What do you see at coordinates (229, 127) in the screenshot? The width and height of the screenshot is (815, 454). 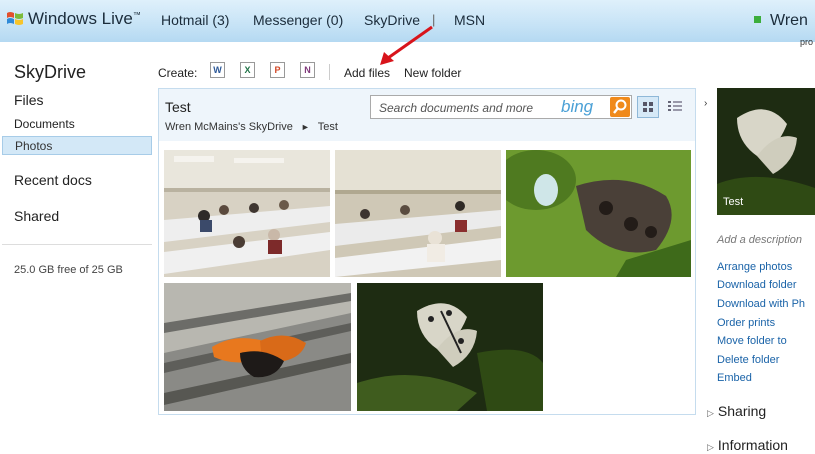 I see `breadcrumb-root: Wren McMains's SkyDrive` at bounding box center [229, 127].